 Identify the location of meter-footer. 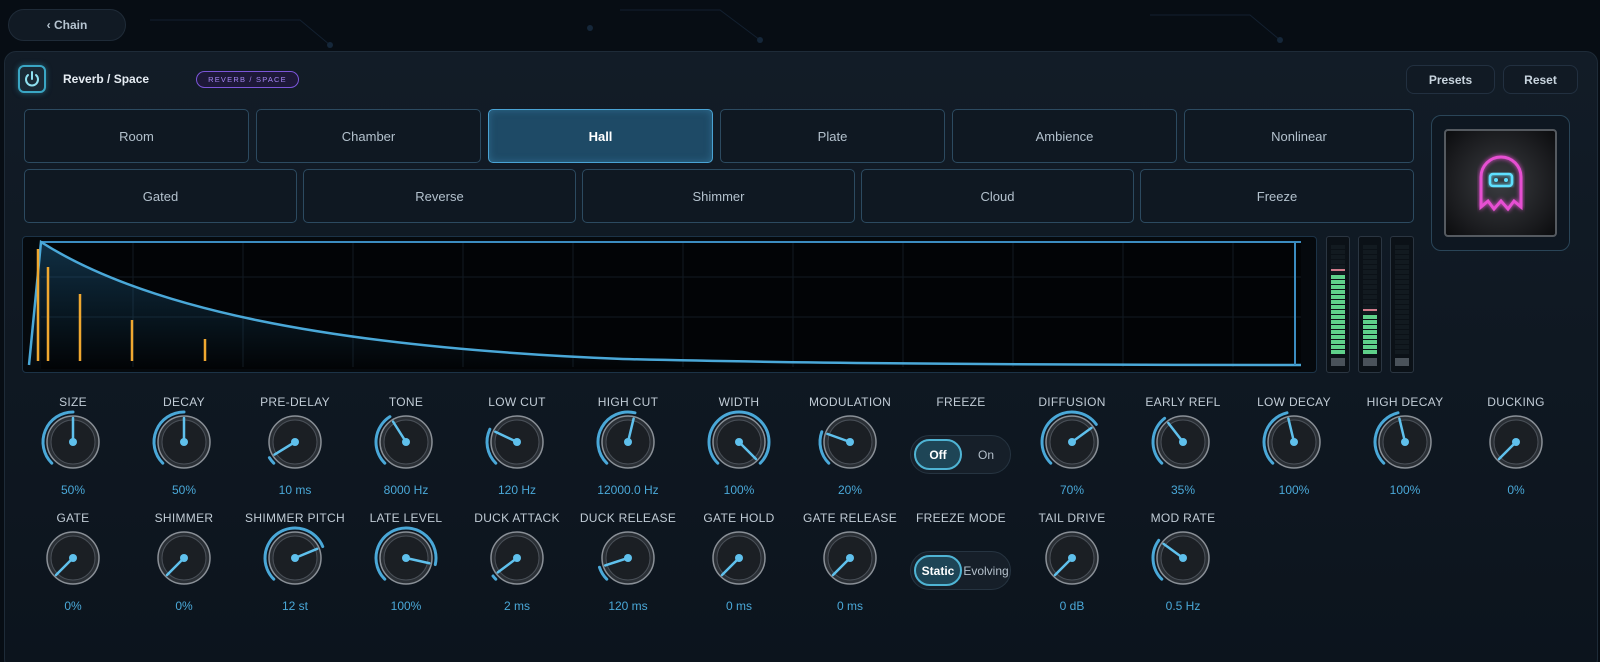
(1402, 362).